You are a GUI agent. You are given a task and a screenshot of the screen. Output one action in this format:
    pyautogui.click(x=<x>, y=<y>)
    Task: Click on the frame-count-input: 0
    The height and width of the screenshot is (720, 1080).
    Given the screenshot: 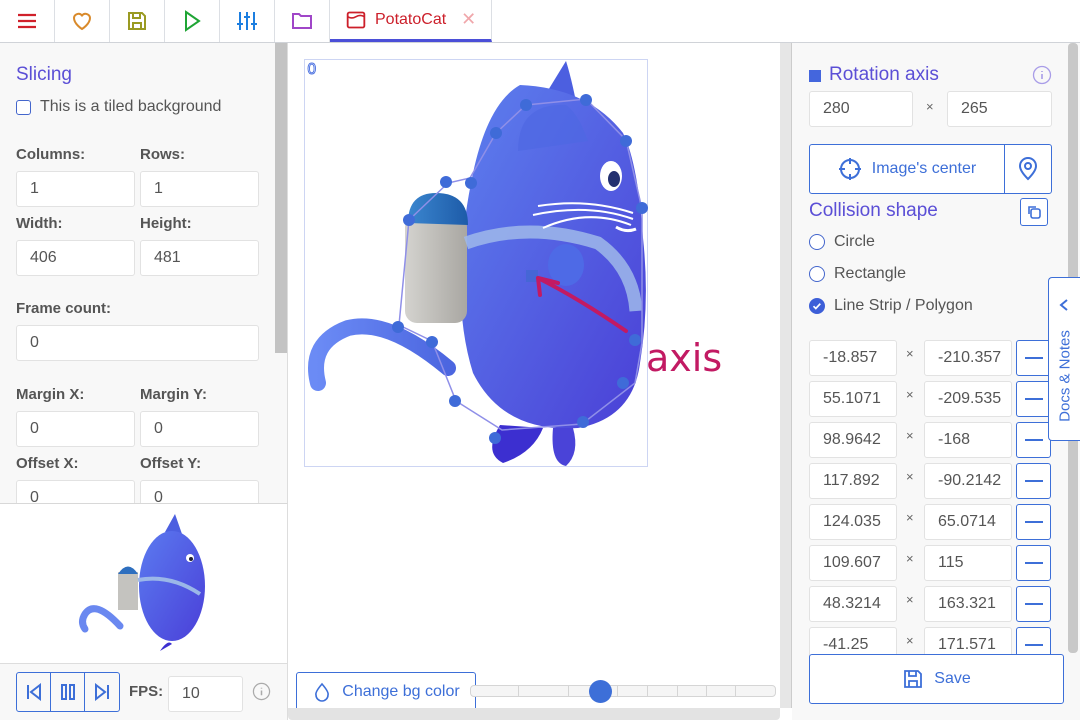 What is the action you would take?
    pyautogui.click(x=137, y=343)
    